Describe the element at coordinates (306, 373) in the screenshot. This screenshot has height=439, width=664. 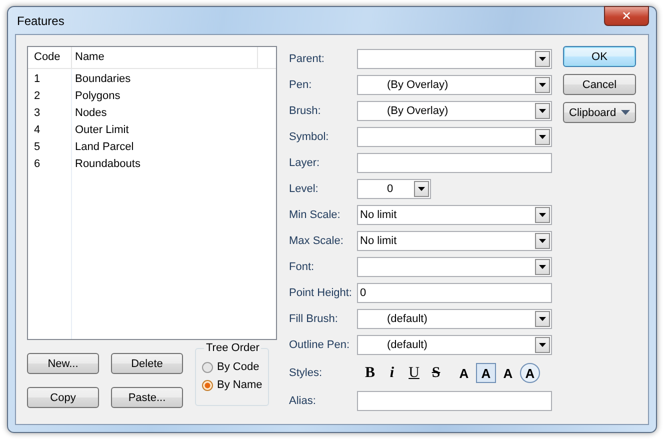
I see `field-label: Styles:` at that location.